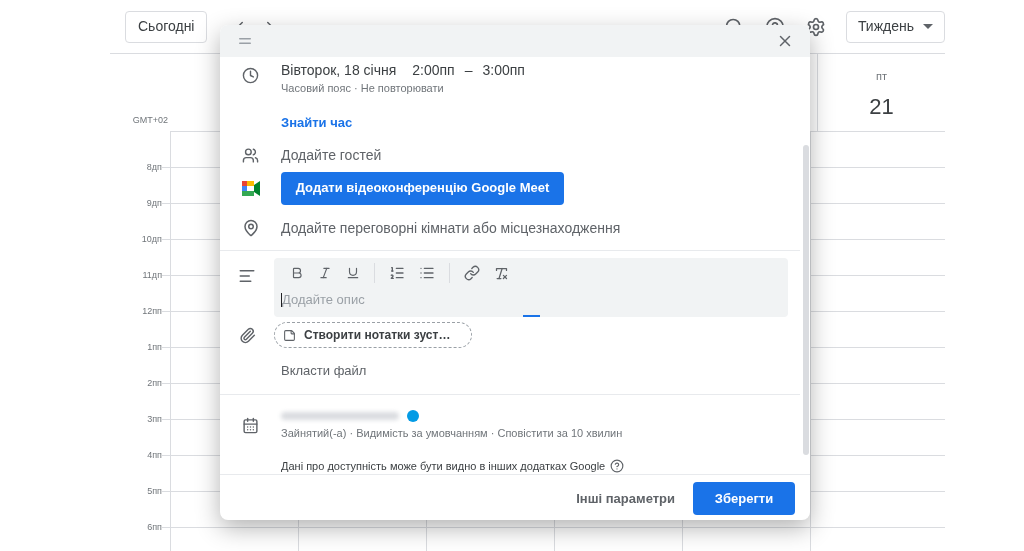 This screenshot has width=1024, height=551. I want to click on hour-label: 2пп, so click(154, 383).